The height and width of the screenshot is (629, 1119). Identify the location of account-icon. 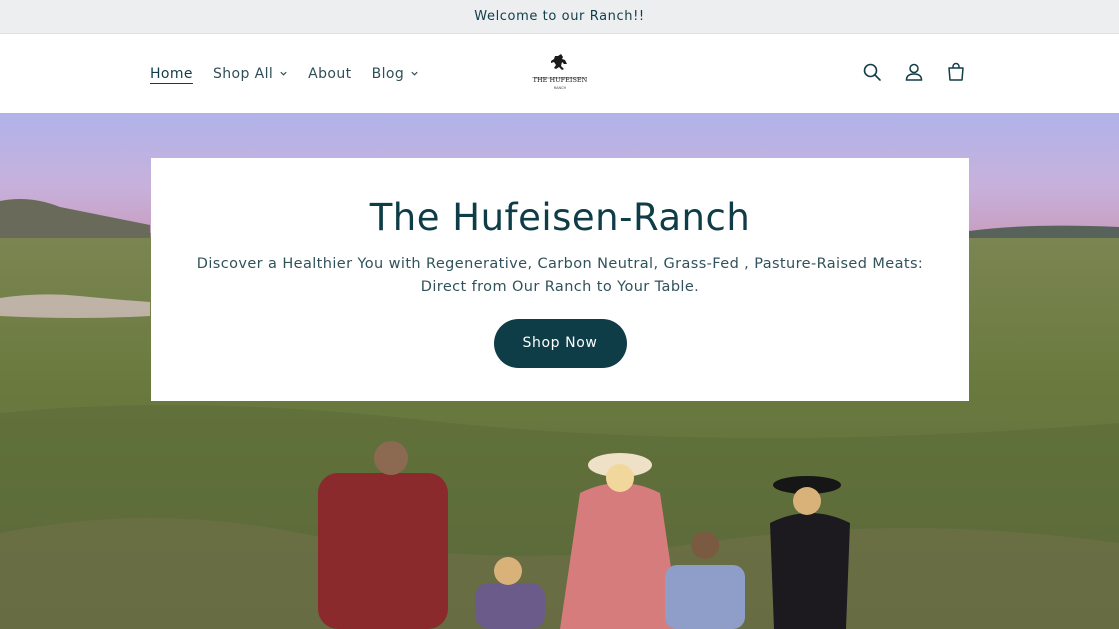
(914, 72).